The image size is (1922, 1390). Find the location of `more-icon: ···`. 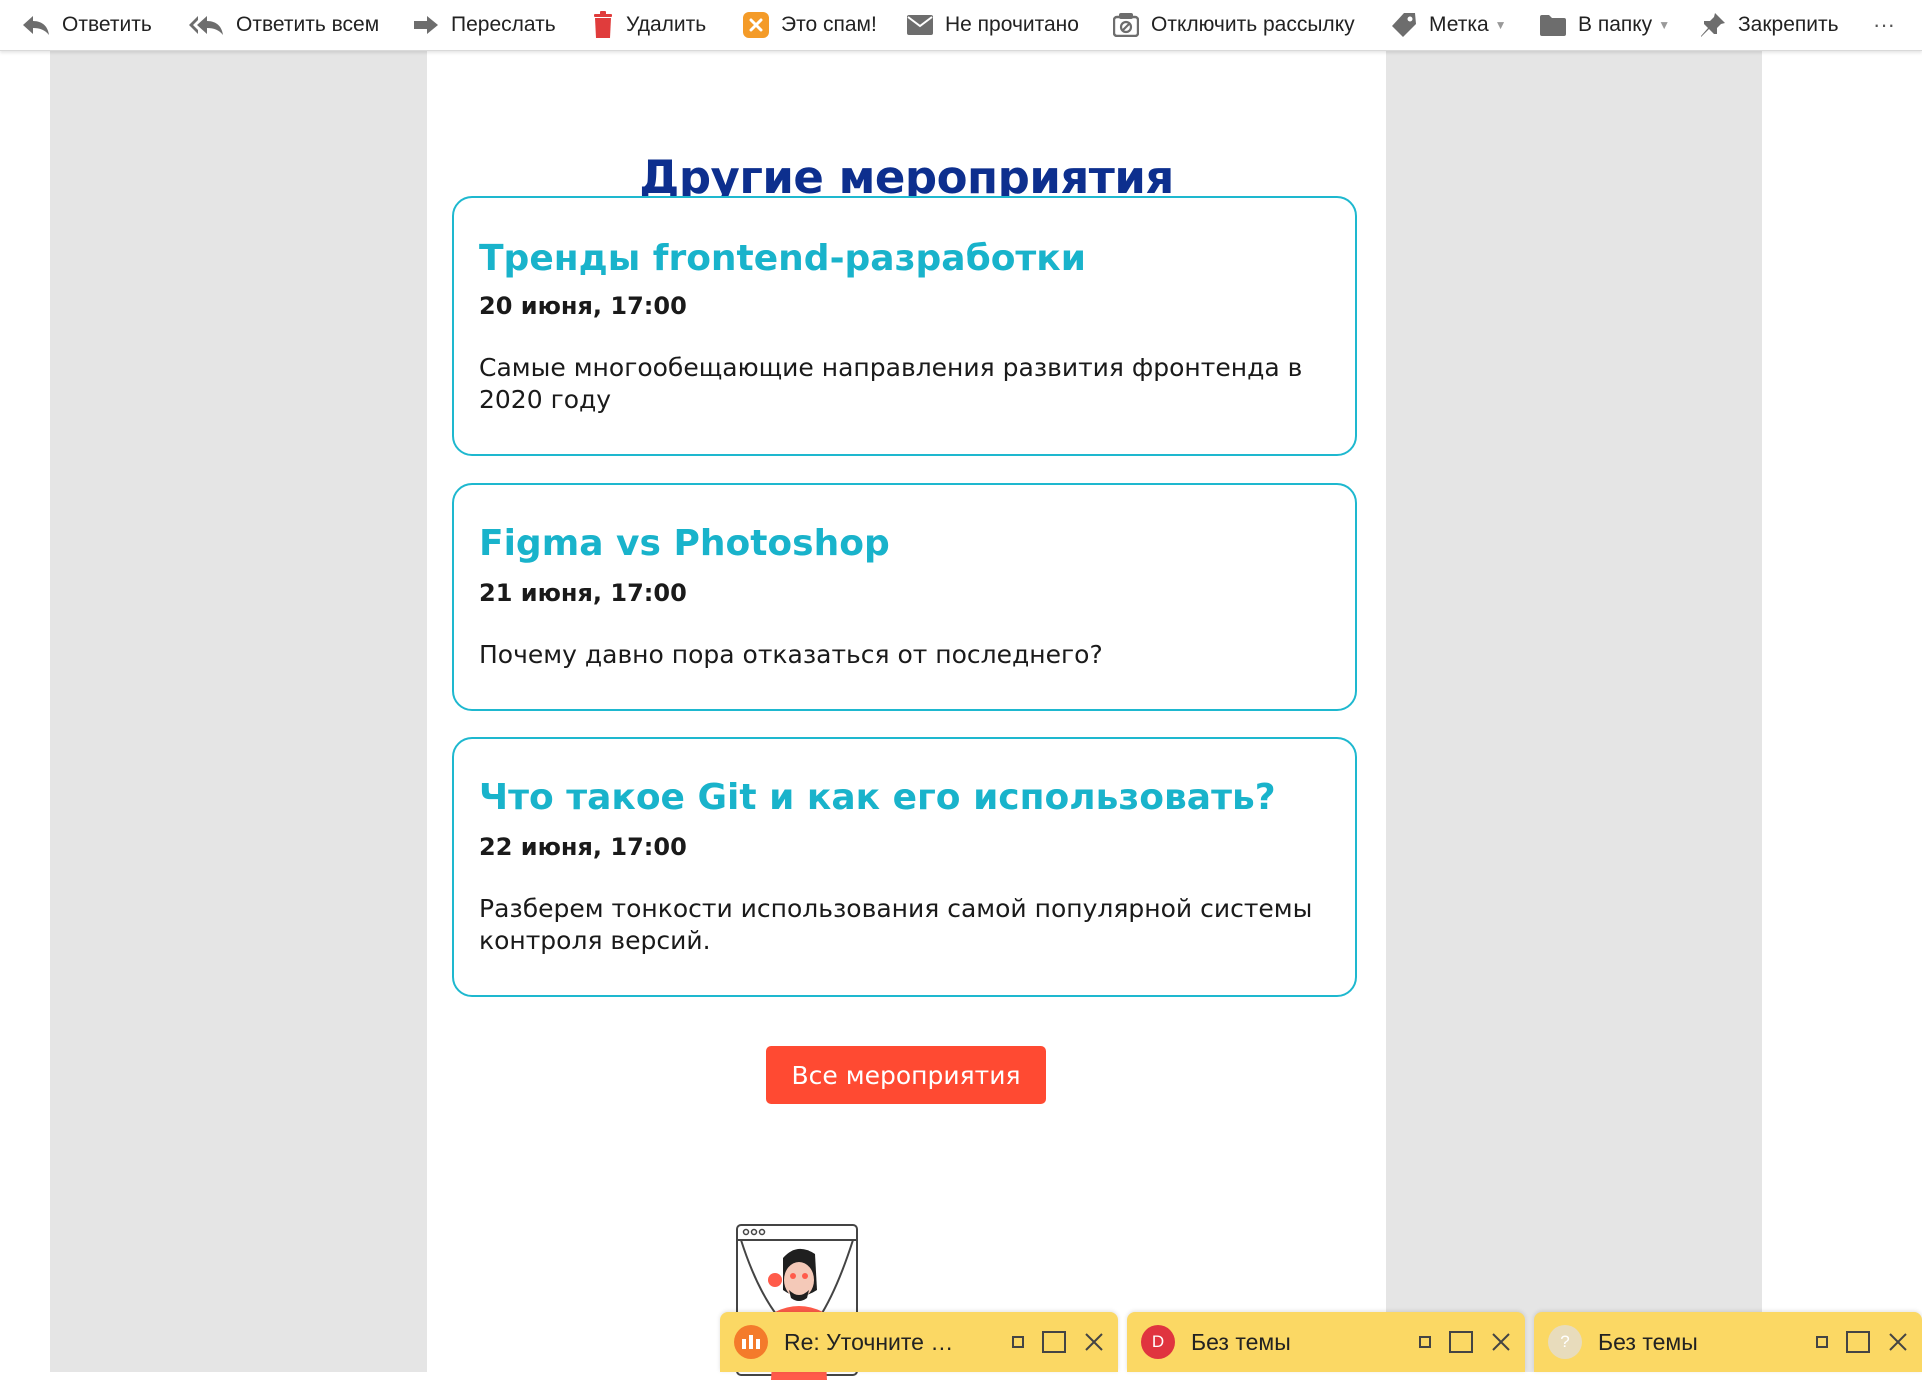

more-icon: ··· is located at coordinates (1884, 24).